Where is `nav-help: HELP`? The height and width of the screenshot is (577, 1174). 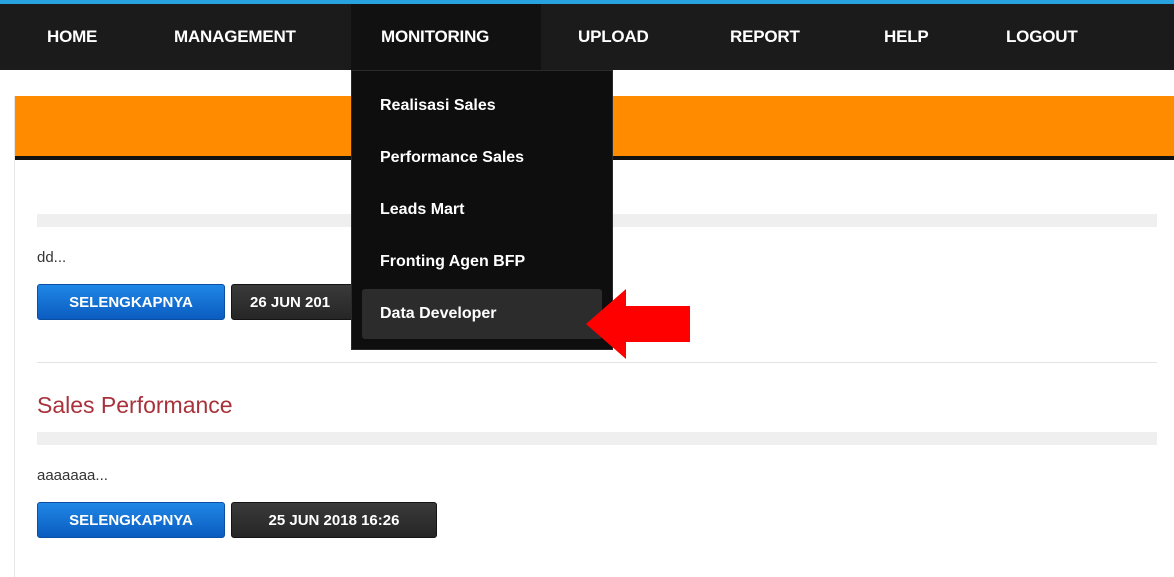 nav-help: HELP is located at coordinates (906, 37).